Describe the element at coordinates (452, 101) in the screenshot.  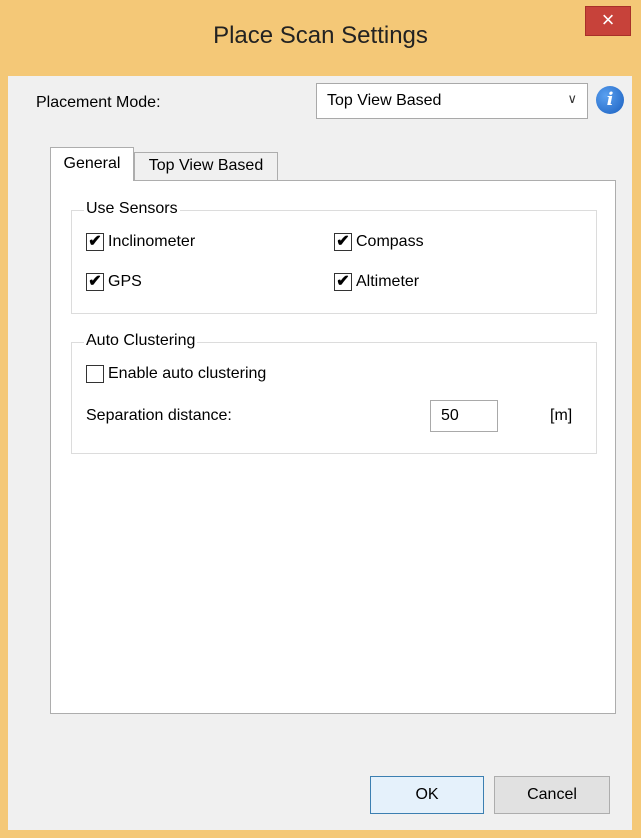
I see `placement-mode-select: Top View Based ∨` at that location.